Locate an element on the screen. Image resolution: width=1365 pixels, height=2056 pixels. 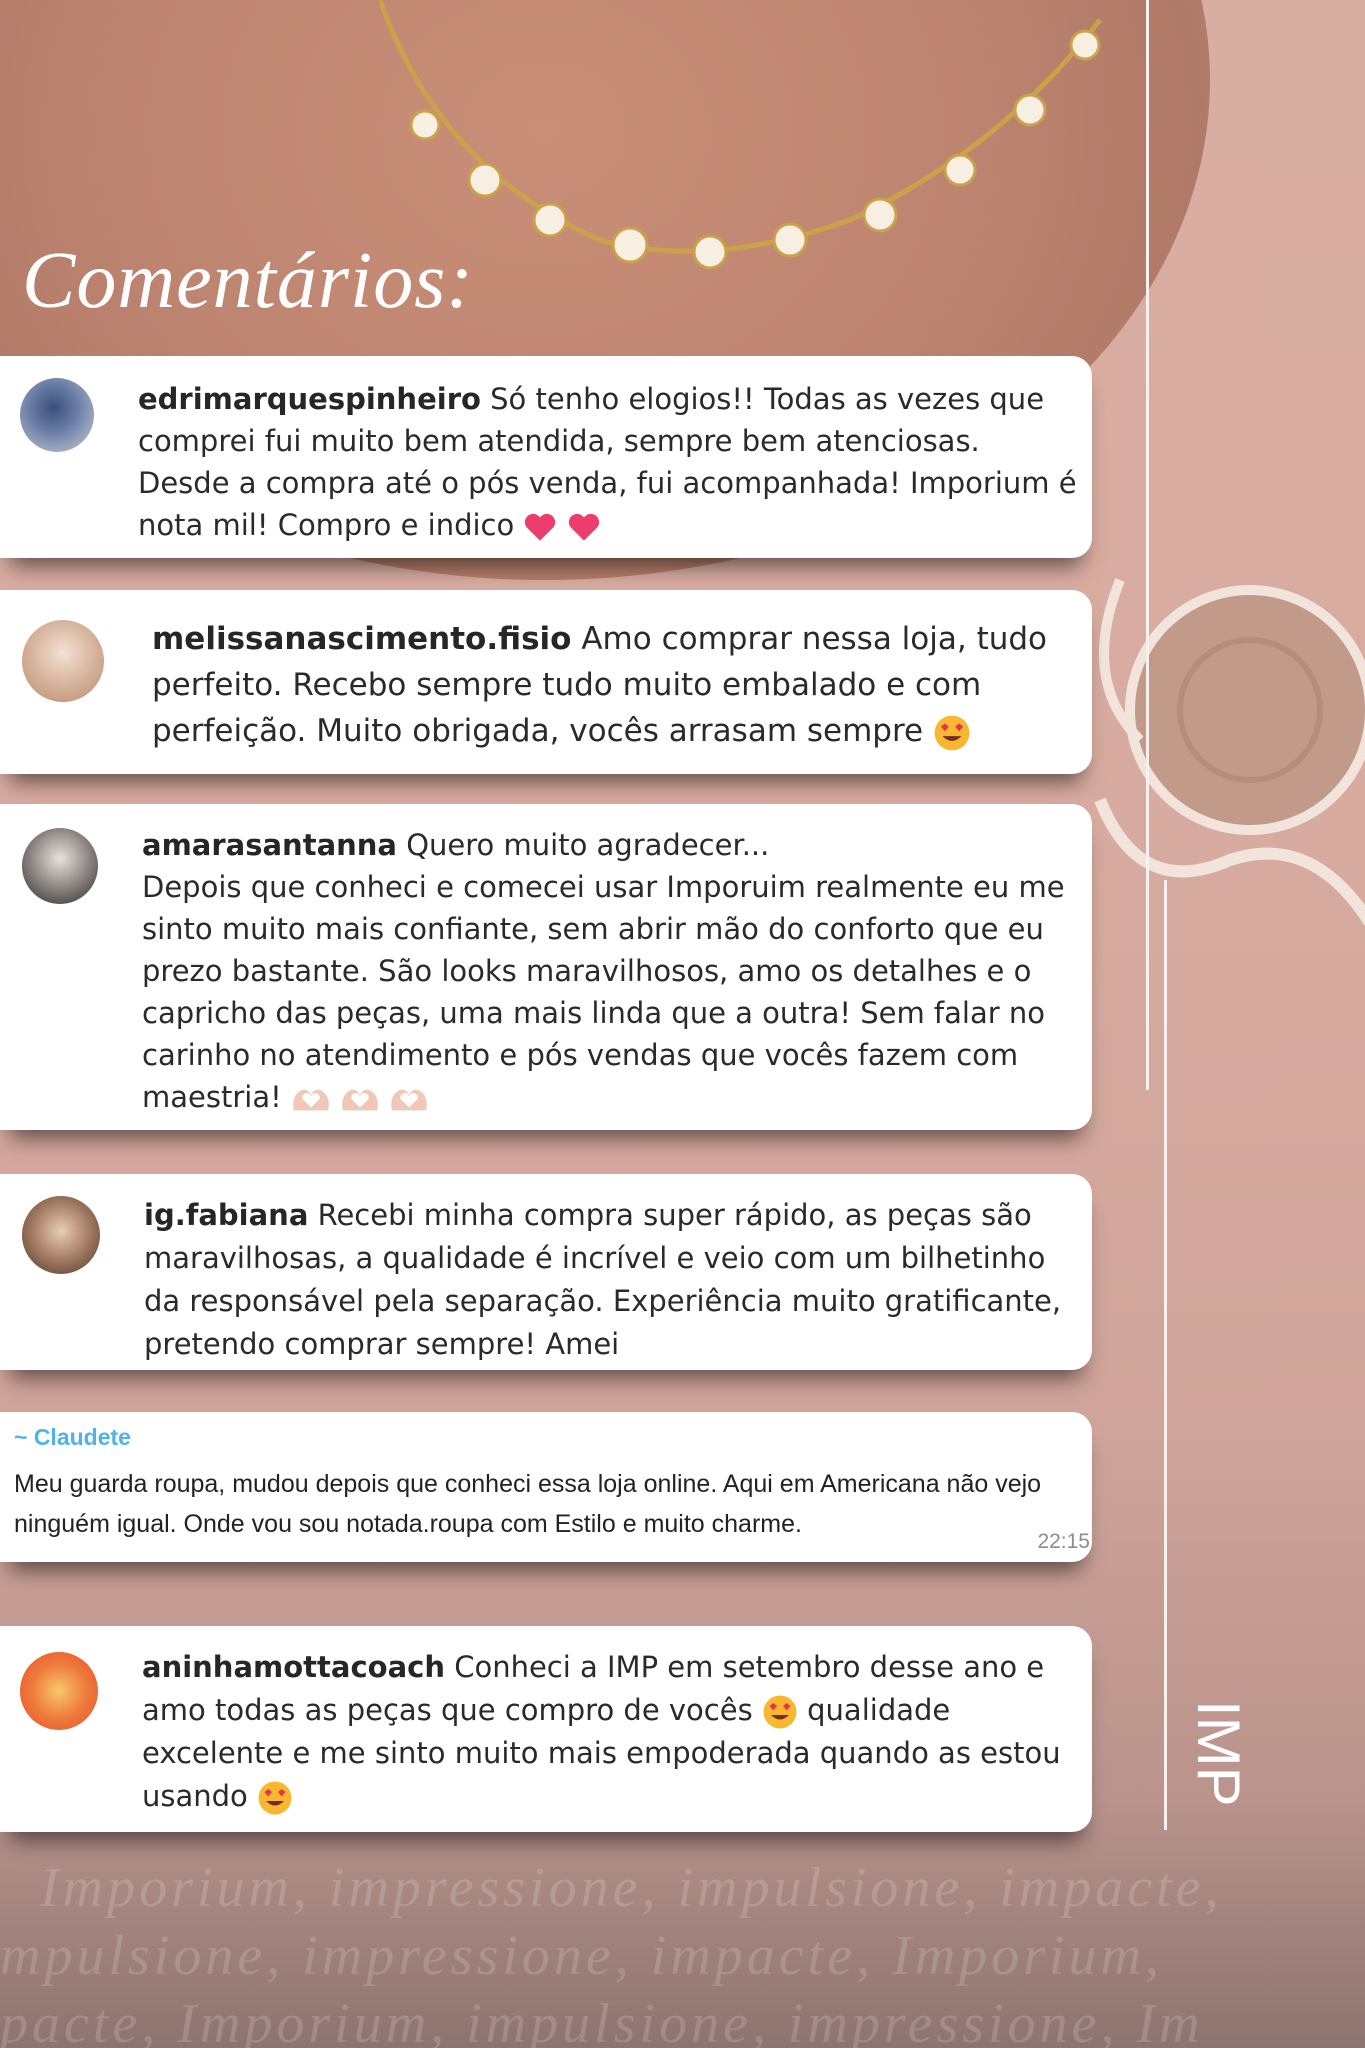
frame-line-lower is located at coordinates (1165, 1355).